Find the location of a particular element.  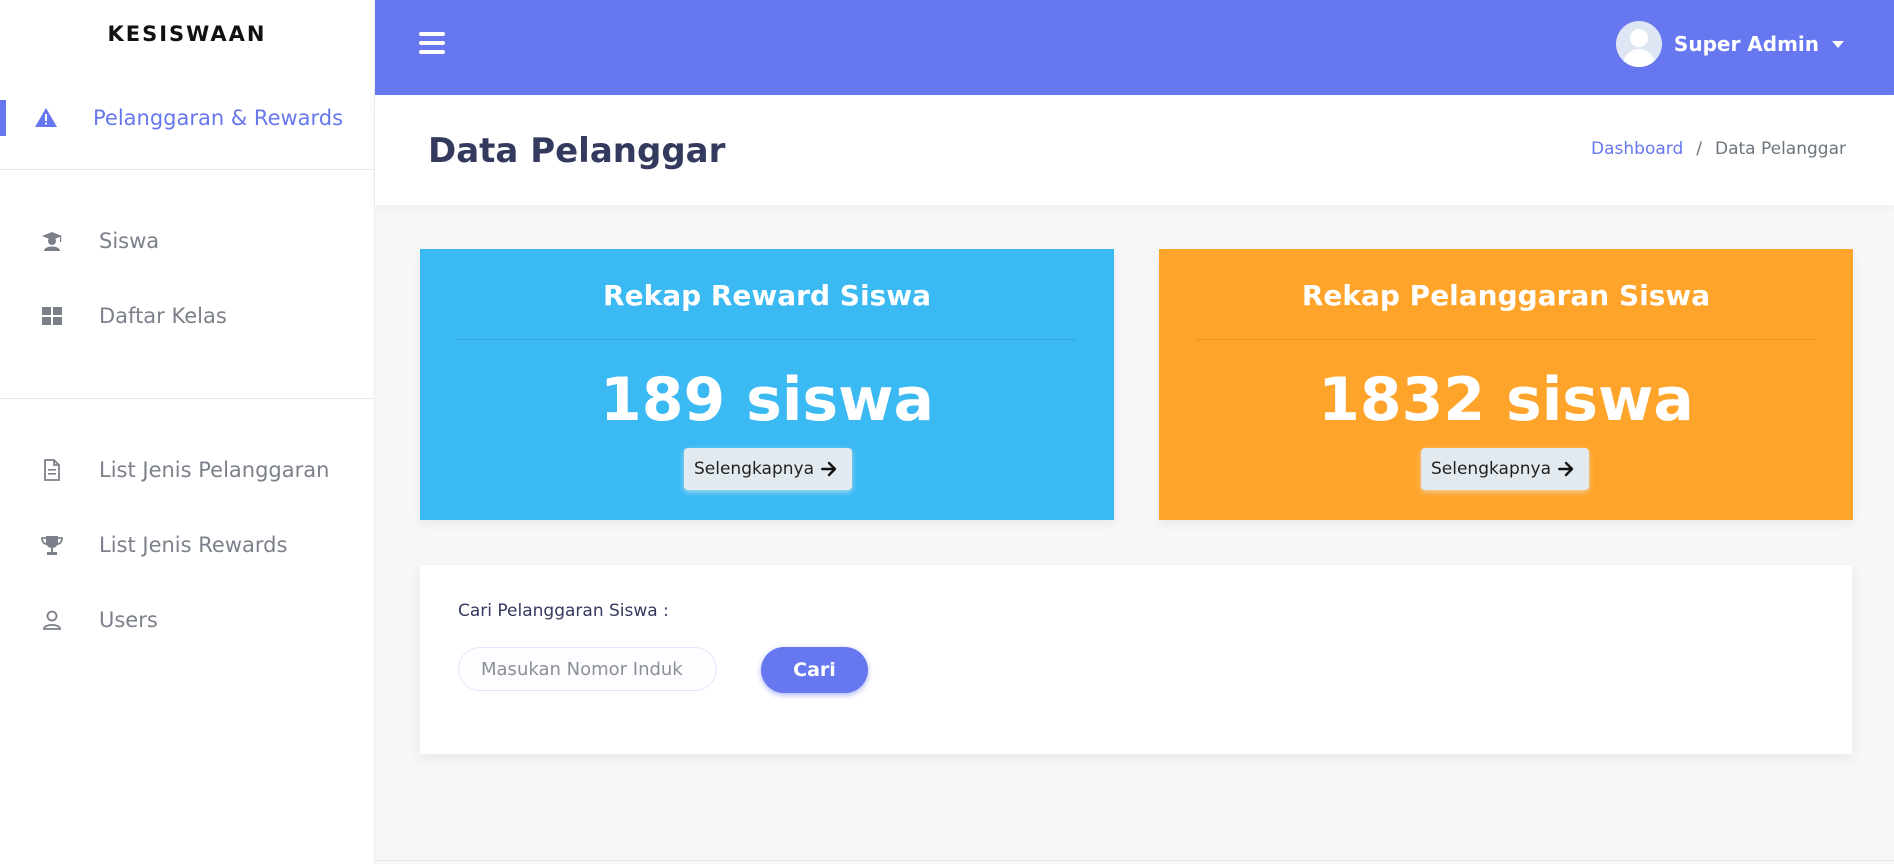

sidebar-item-list-jenis-pelanggaran: List Jenis Pelanggaran is located at coordinates (187, 466).